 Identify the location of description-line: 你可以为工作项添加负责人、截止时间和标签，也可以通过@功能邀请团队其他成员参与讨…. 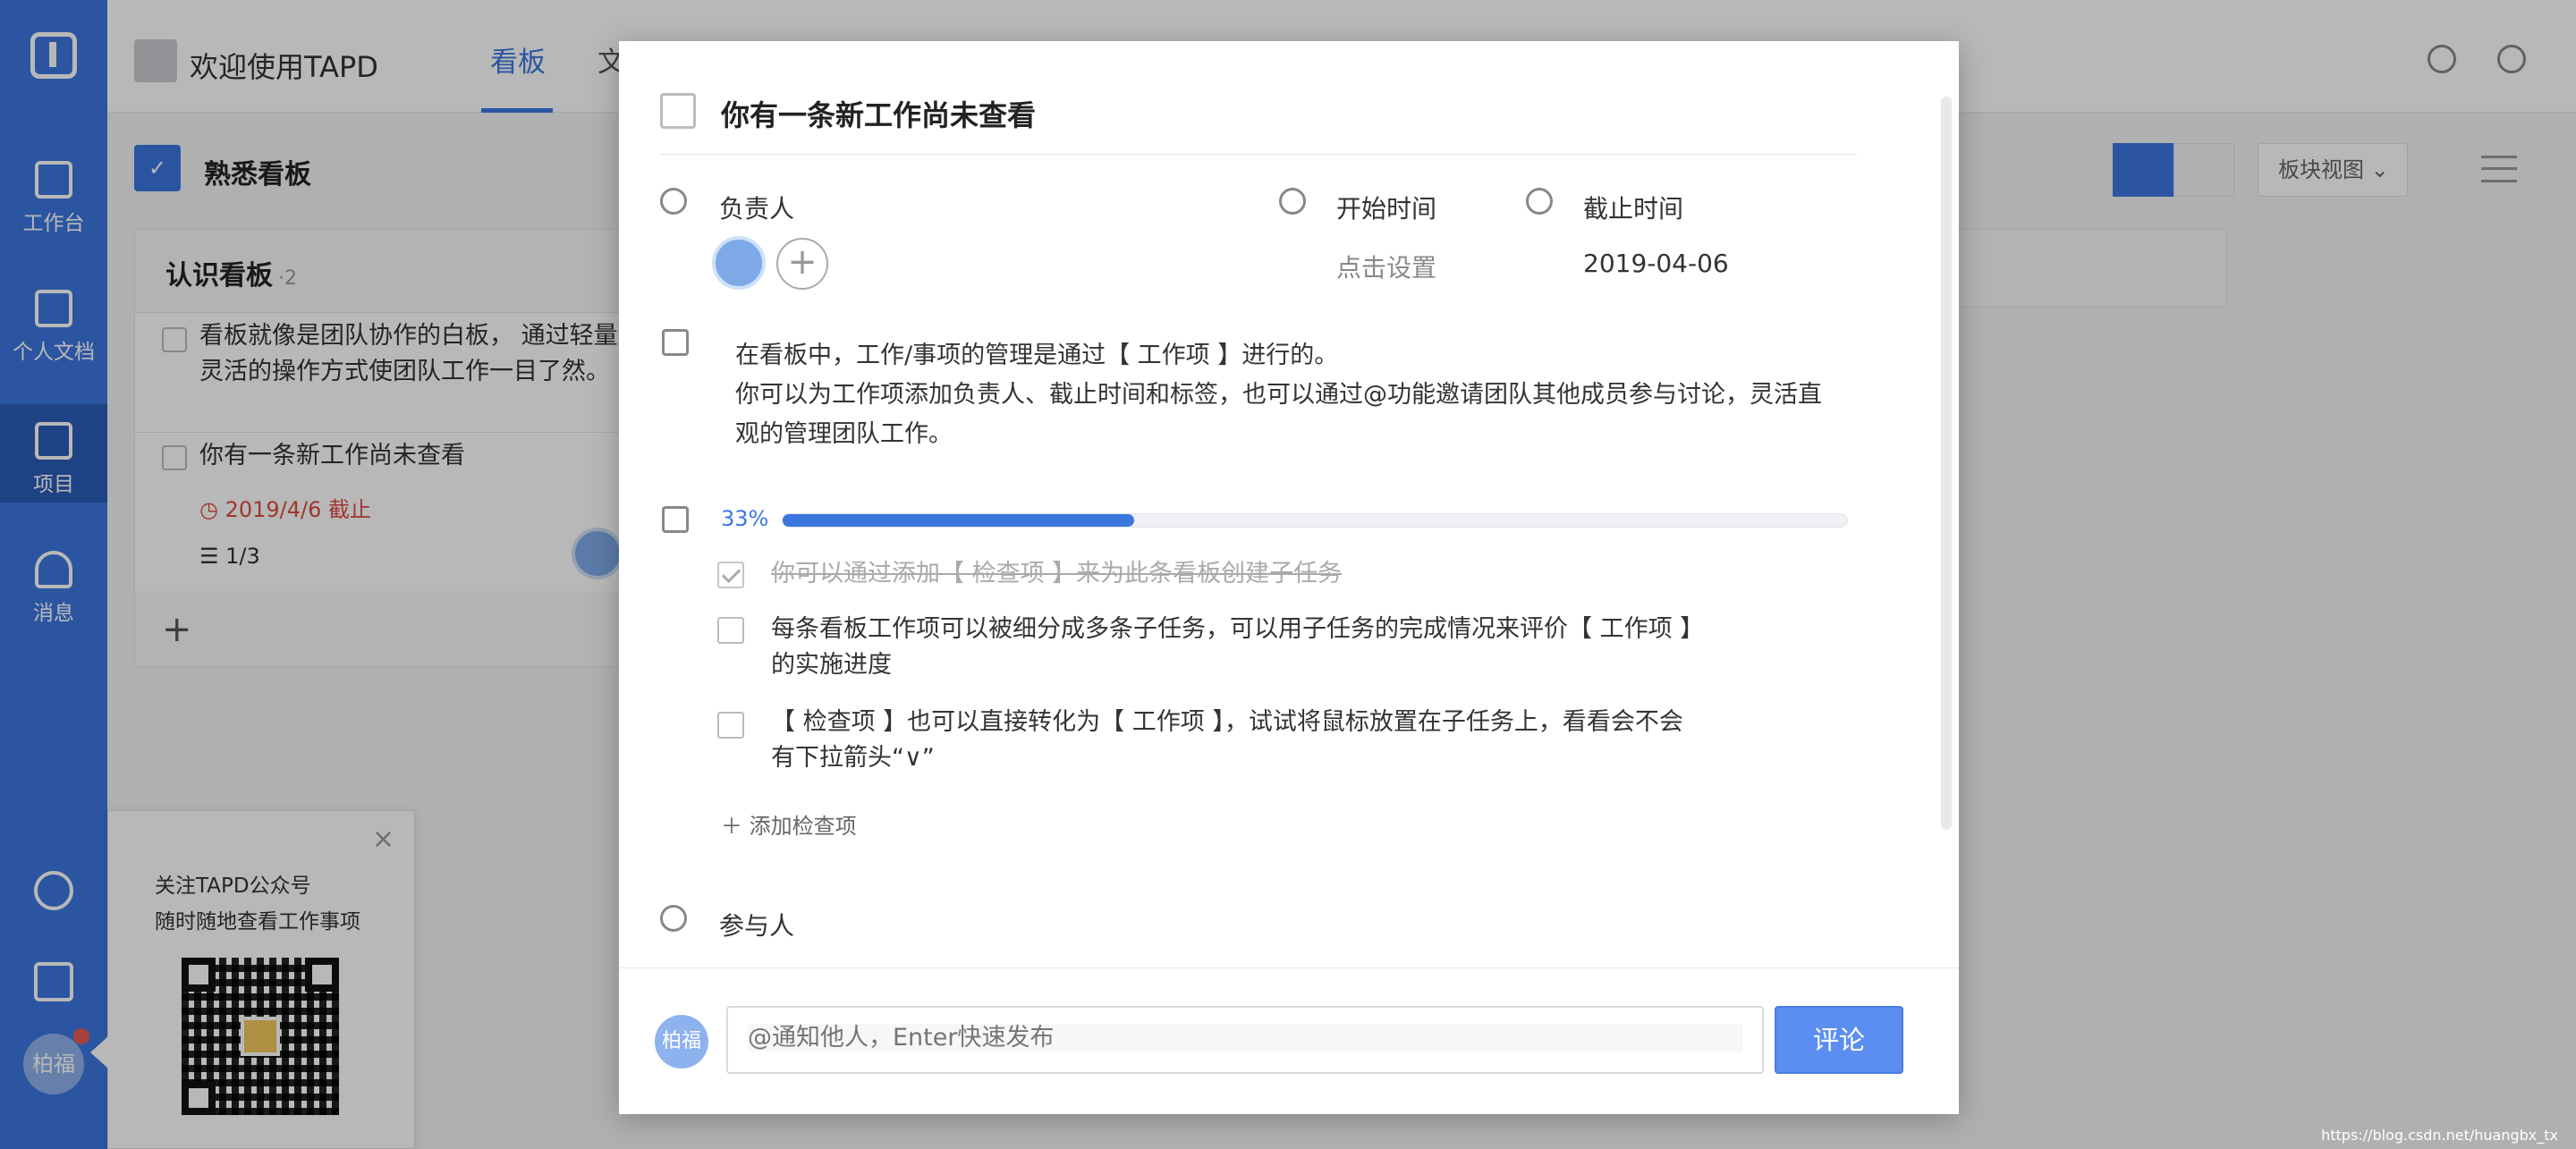
(1278, 414).